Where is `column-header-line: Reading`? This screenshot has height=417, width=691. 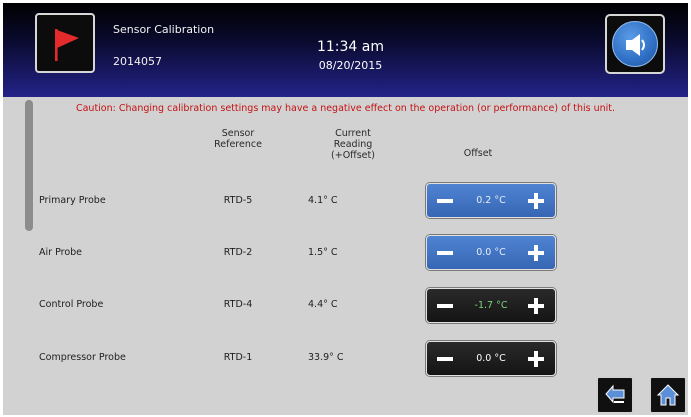 column-header-line: Reading is located at coordinates (353, 144).